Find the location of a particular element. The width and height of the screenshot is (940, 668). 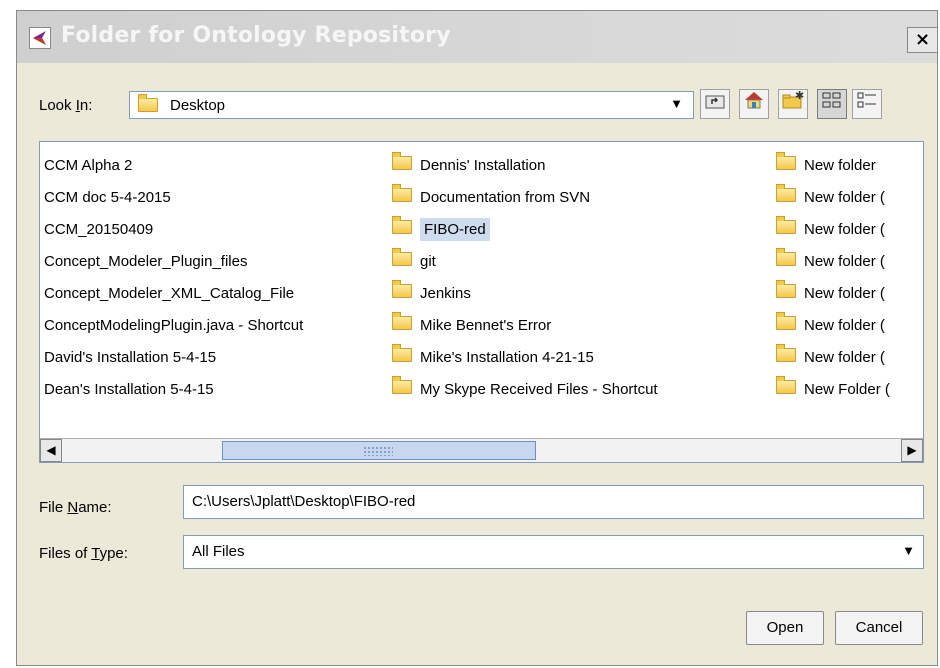

look-in-value: Desktop is located at coordinates (198, 105).